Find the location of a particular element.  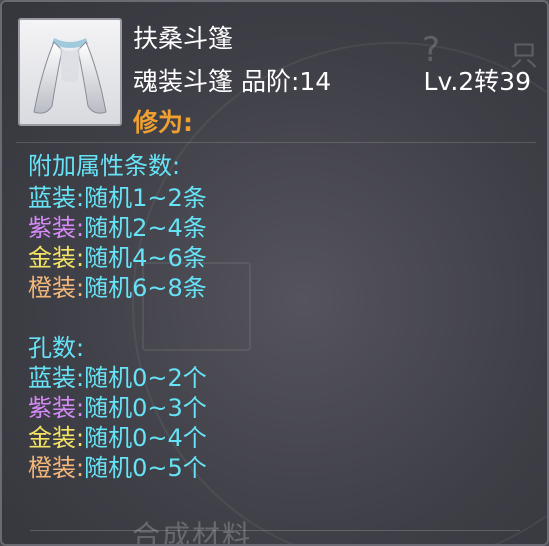

socket-row-label: 金装: is located at coordinates (56, 438).